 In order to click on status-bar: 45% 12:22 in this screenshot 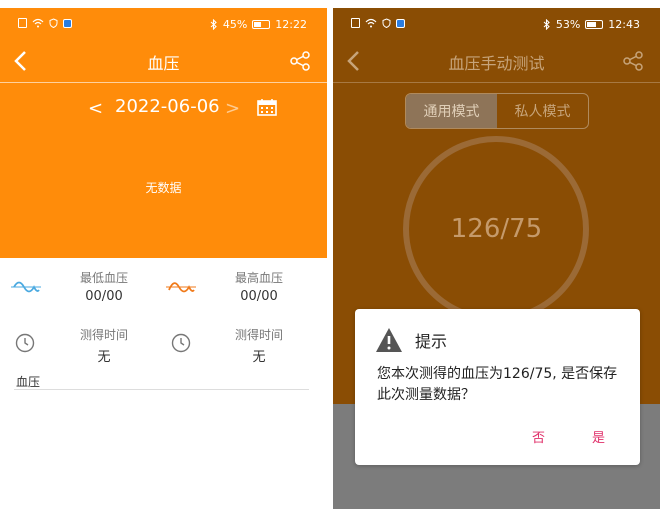, I will do `click(163, 23)`.